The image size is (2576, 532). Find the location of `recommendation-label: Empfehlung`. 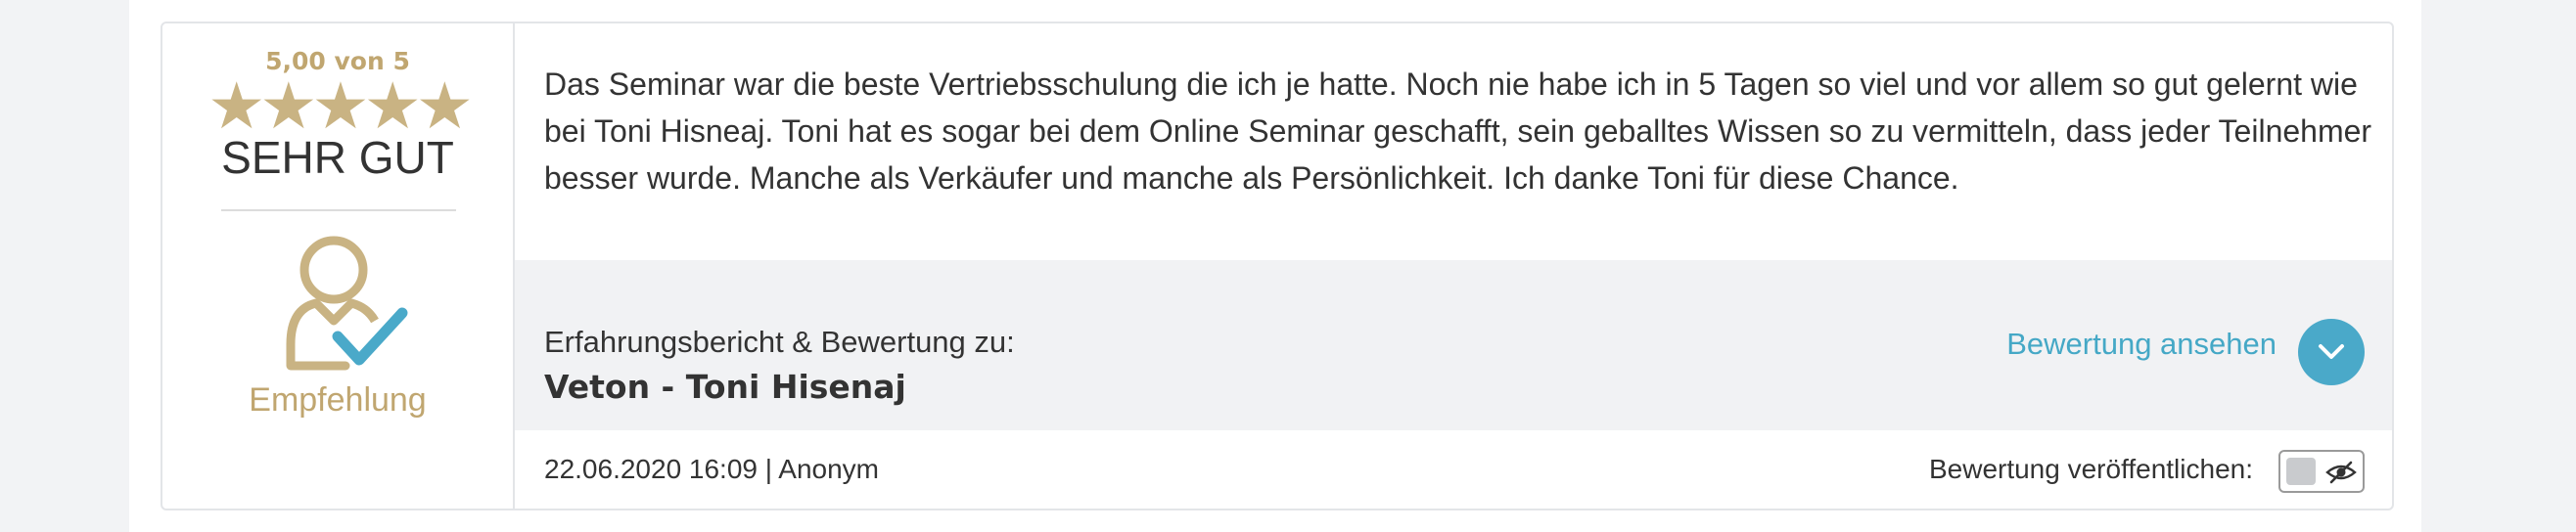

recommendation-label: Empfehlung is located at coordinates (338, 400).